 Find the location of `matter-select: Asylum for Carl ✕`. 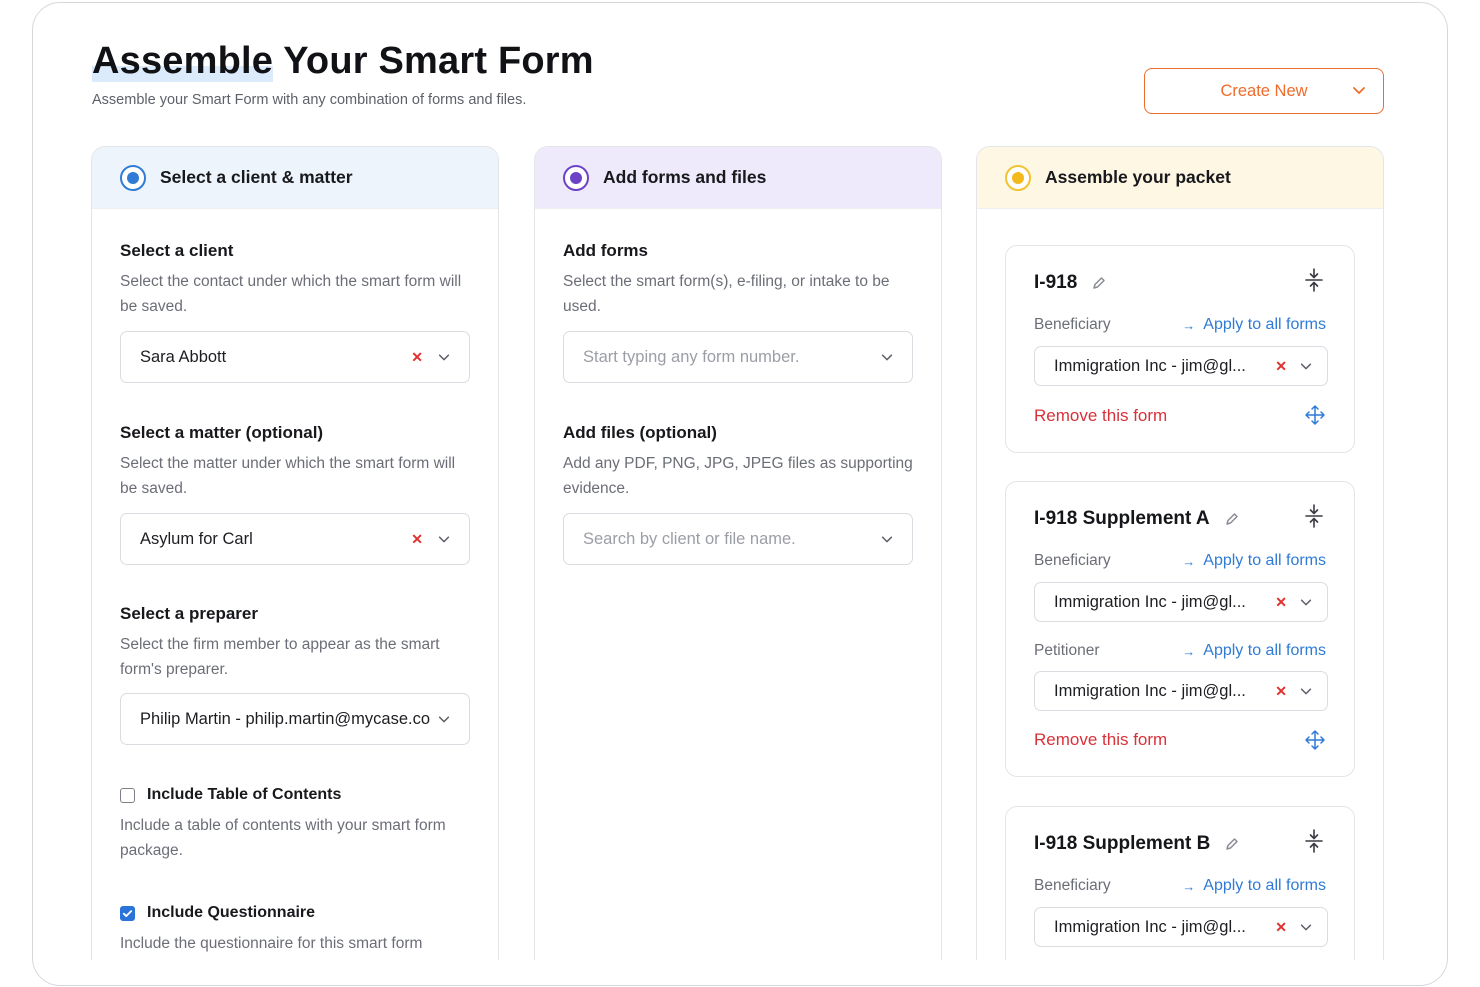

matter-select: Asylum for Carl ✕ is located at coordinates (295, 539).